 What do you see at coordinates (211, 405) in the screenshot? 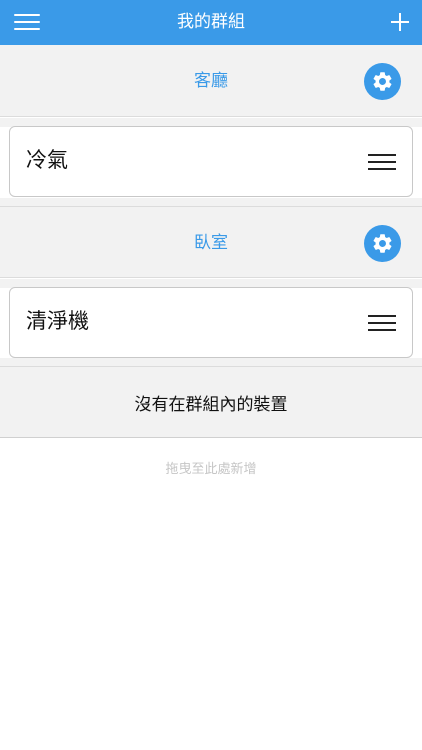
I see `ungrouped-title: 沒有在群組內的裝置` at bounding box center [211, 405].